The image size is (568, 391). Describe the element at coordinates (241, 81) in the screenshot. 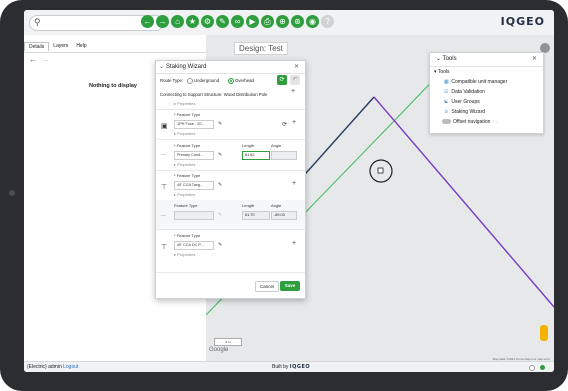

I see `route-option-overhead: Overhead` at that location.